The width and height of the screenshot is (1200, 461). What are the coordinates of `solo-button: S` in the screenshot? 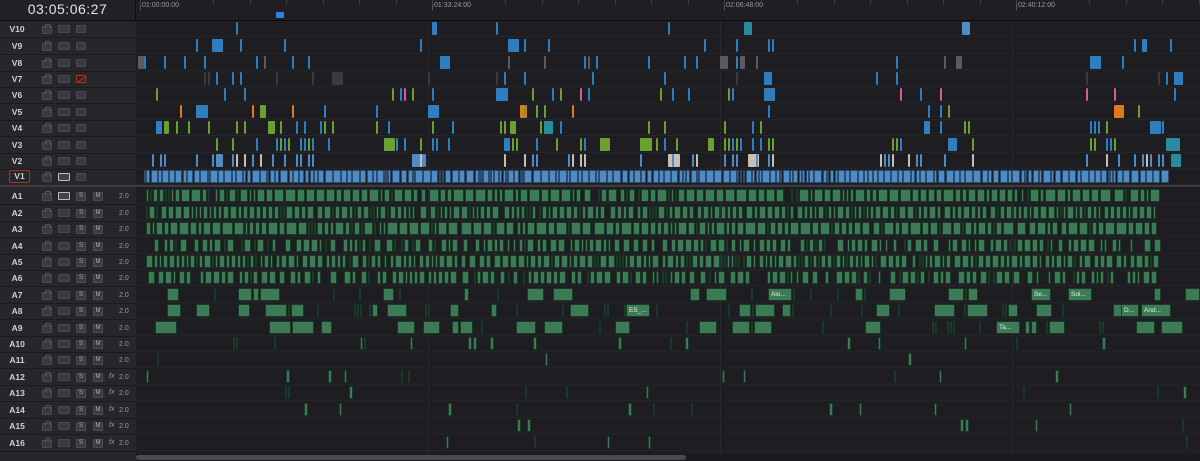 It's located at (81, 246).